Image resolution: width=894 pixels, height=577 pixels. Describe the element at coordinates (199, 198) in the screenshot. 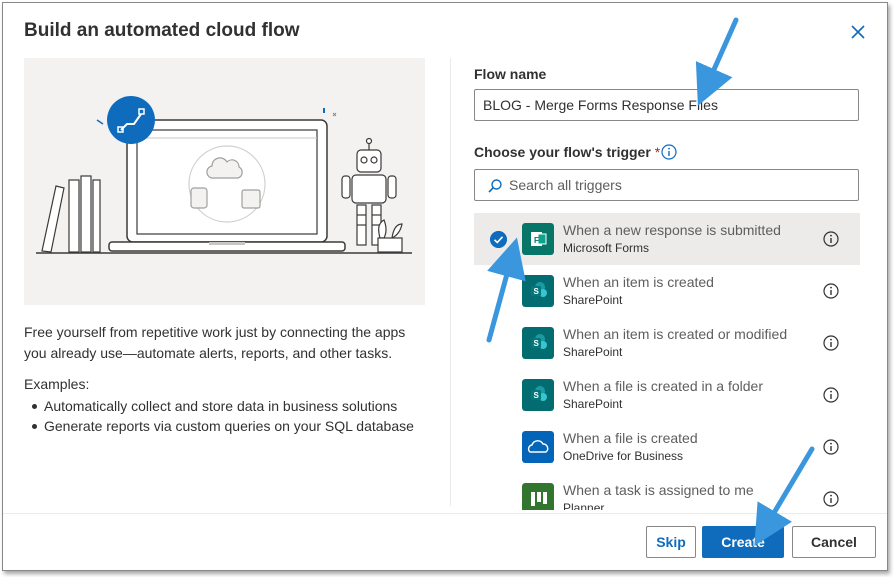

I see `database-icon` at that location.